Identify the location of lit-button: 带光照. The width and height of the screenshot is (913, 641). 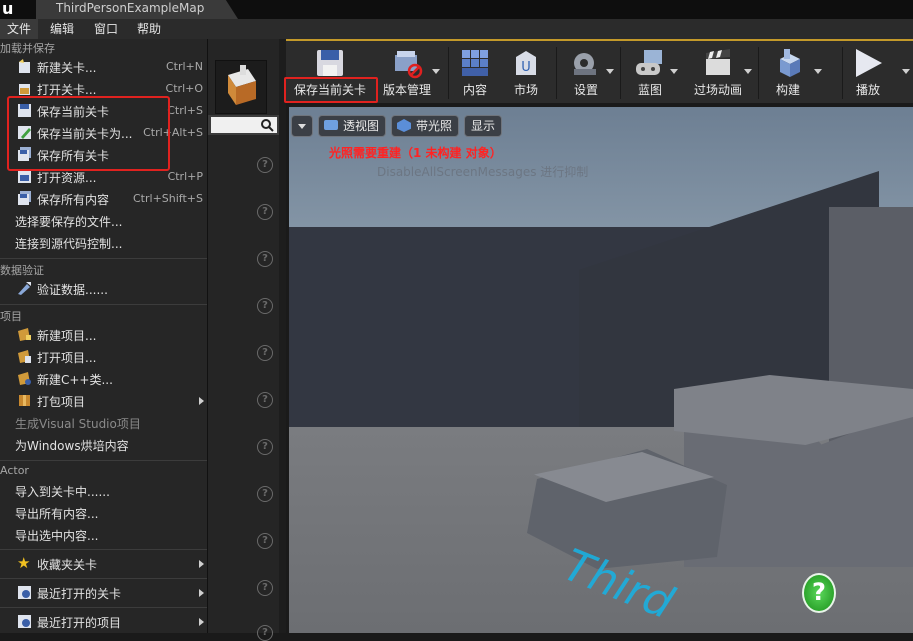
(425, 126).